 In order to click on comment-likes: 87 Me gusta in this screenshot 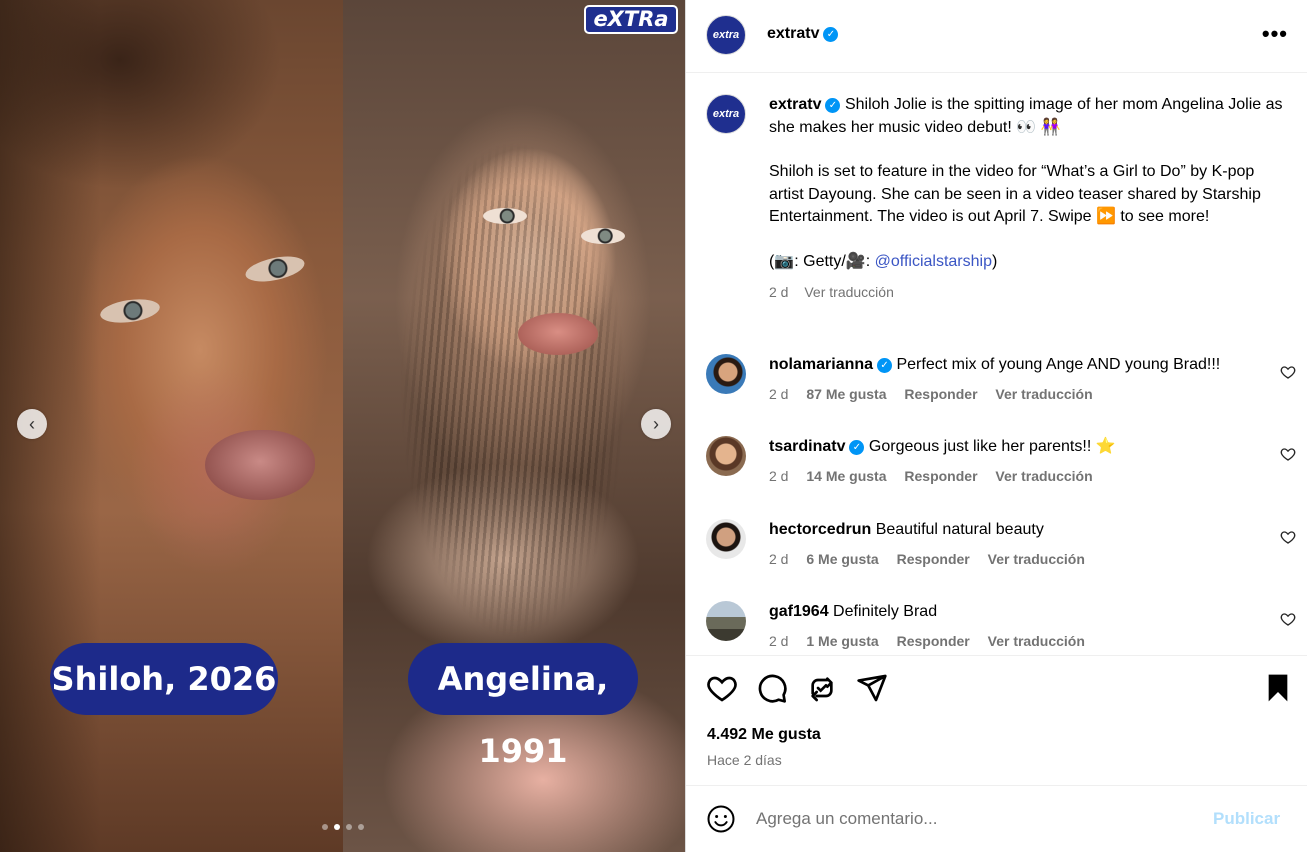, I will do `click(846, 394)`.